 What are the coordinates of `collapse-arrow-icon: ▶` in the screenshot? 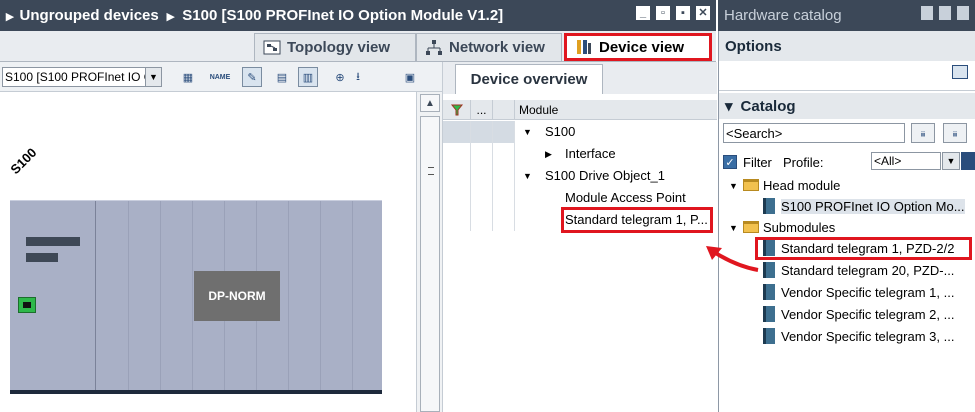 It's located at (548, 154).